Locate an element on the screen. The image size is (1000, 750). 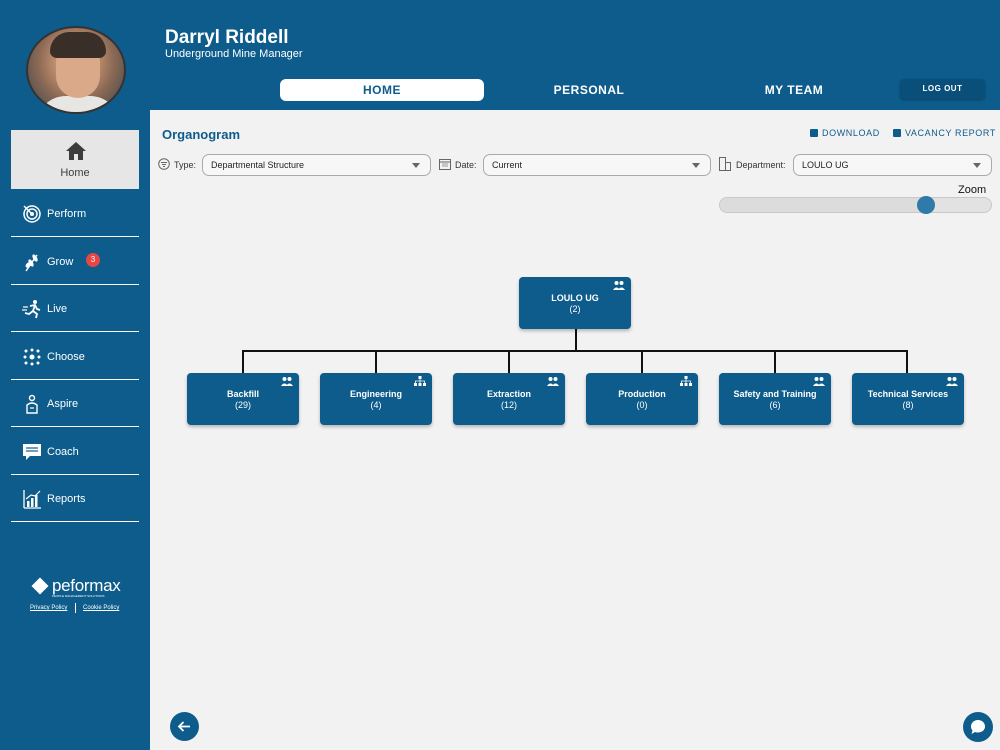
policy-divider is located at coordinates (75, 608).